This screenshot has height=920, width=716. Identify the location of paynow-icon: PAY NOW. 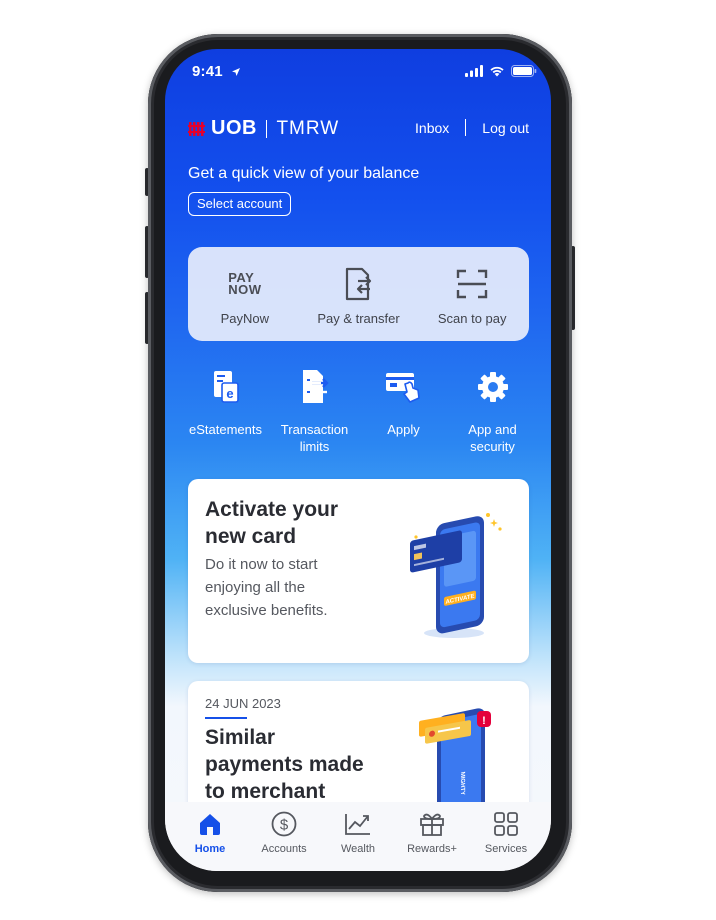
(244, 284).